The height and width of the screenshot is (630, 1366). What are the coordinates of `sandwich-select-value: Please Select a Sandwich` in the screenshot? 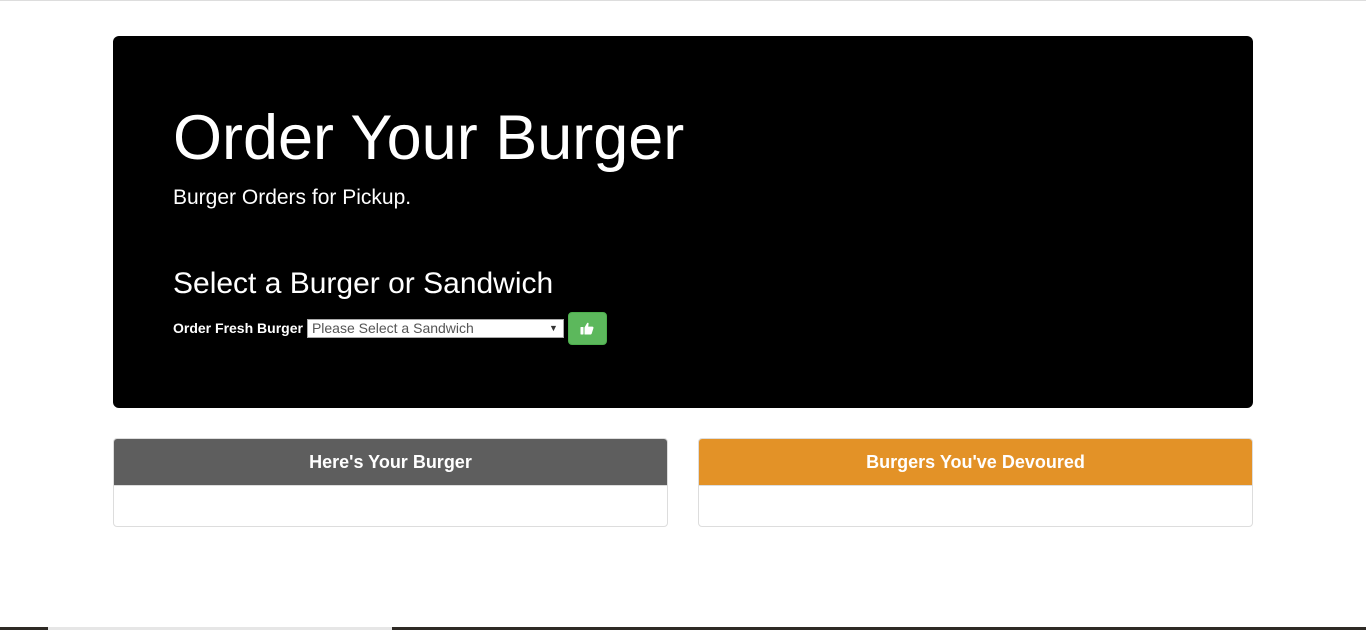 It's located at (392, 327).